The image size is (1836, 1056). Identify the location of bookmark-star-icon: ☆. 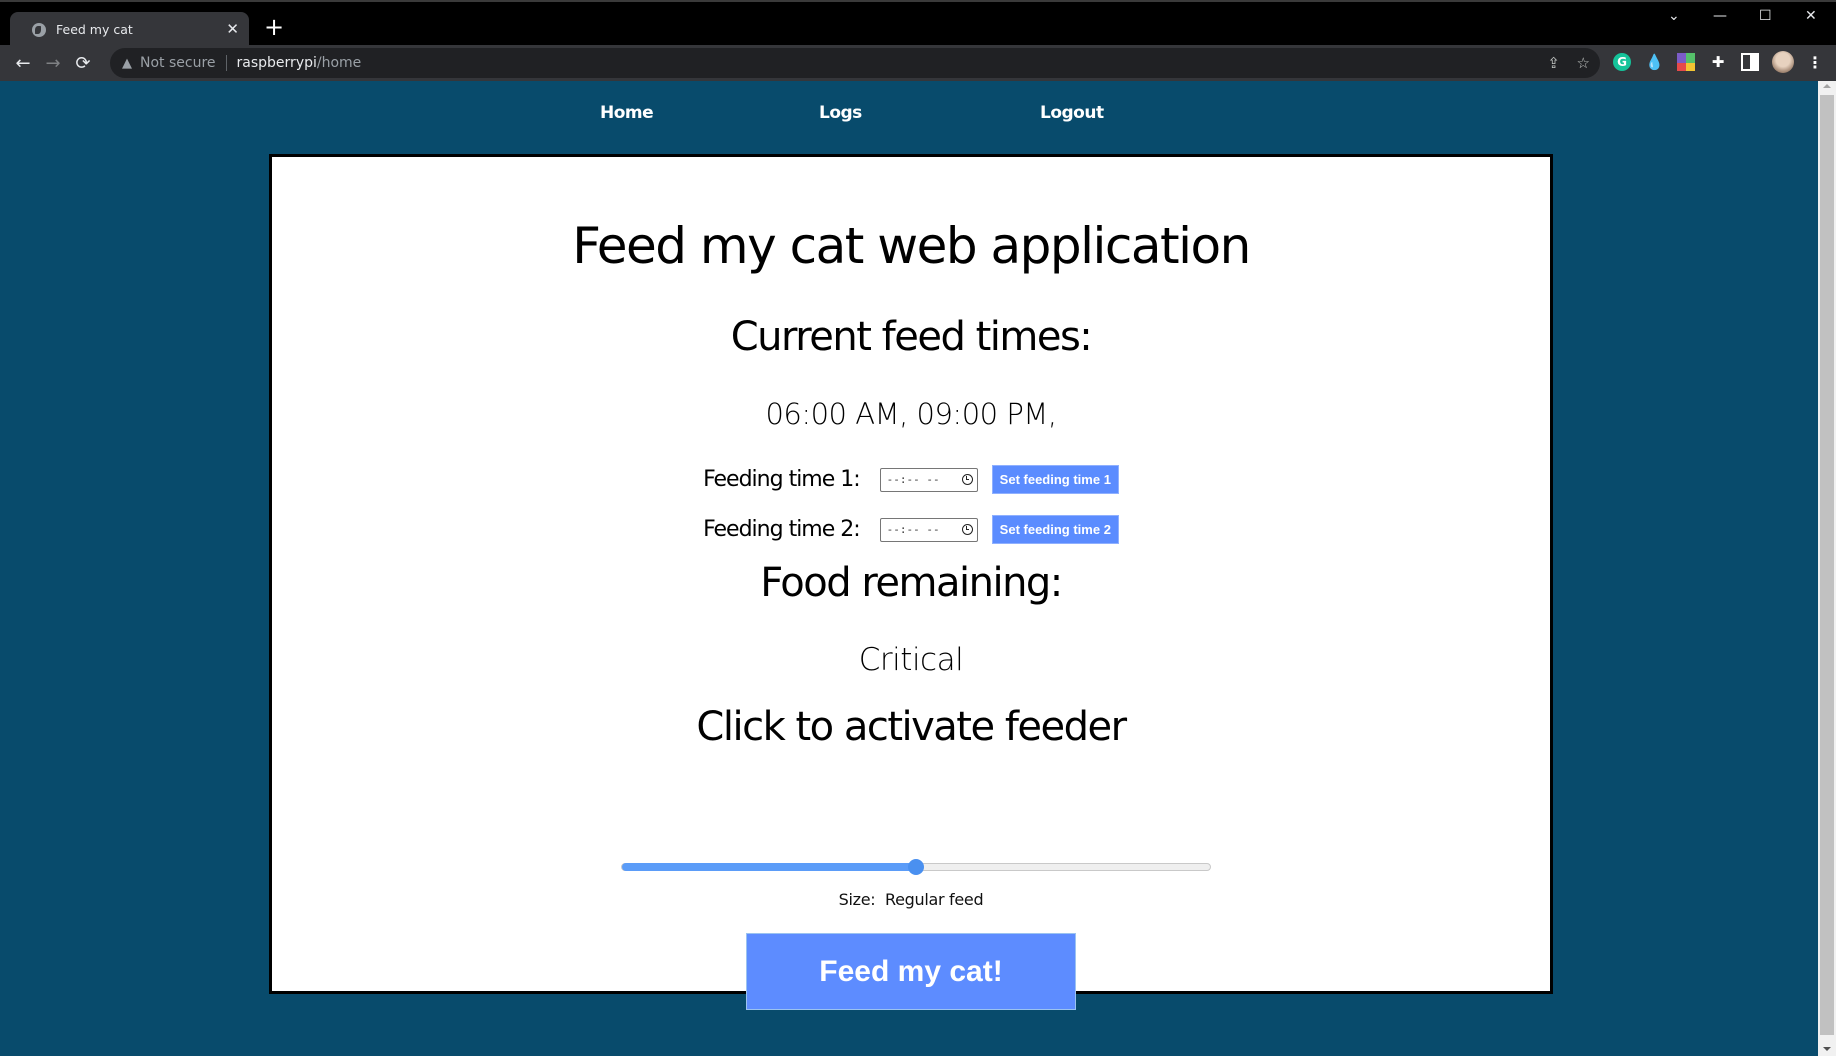
(1583, 63).